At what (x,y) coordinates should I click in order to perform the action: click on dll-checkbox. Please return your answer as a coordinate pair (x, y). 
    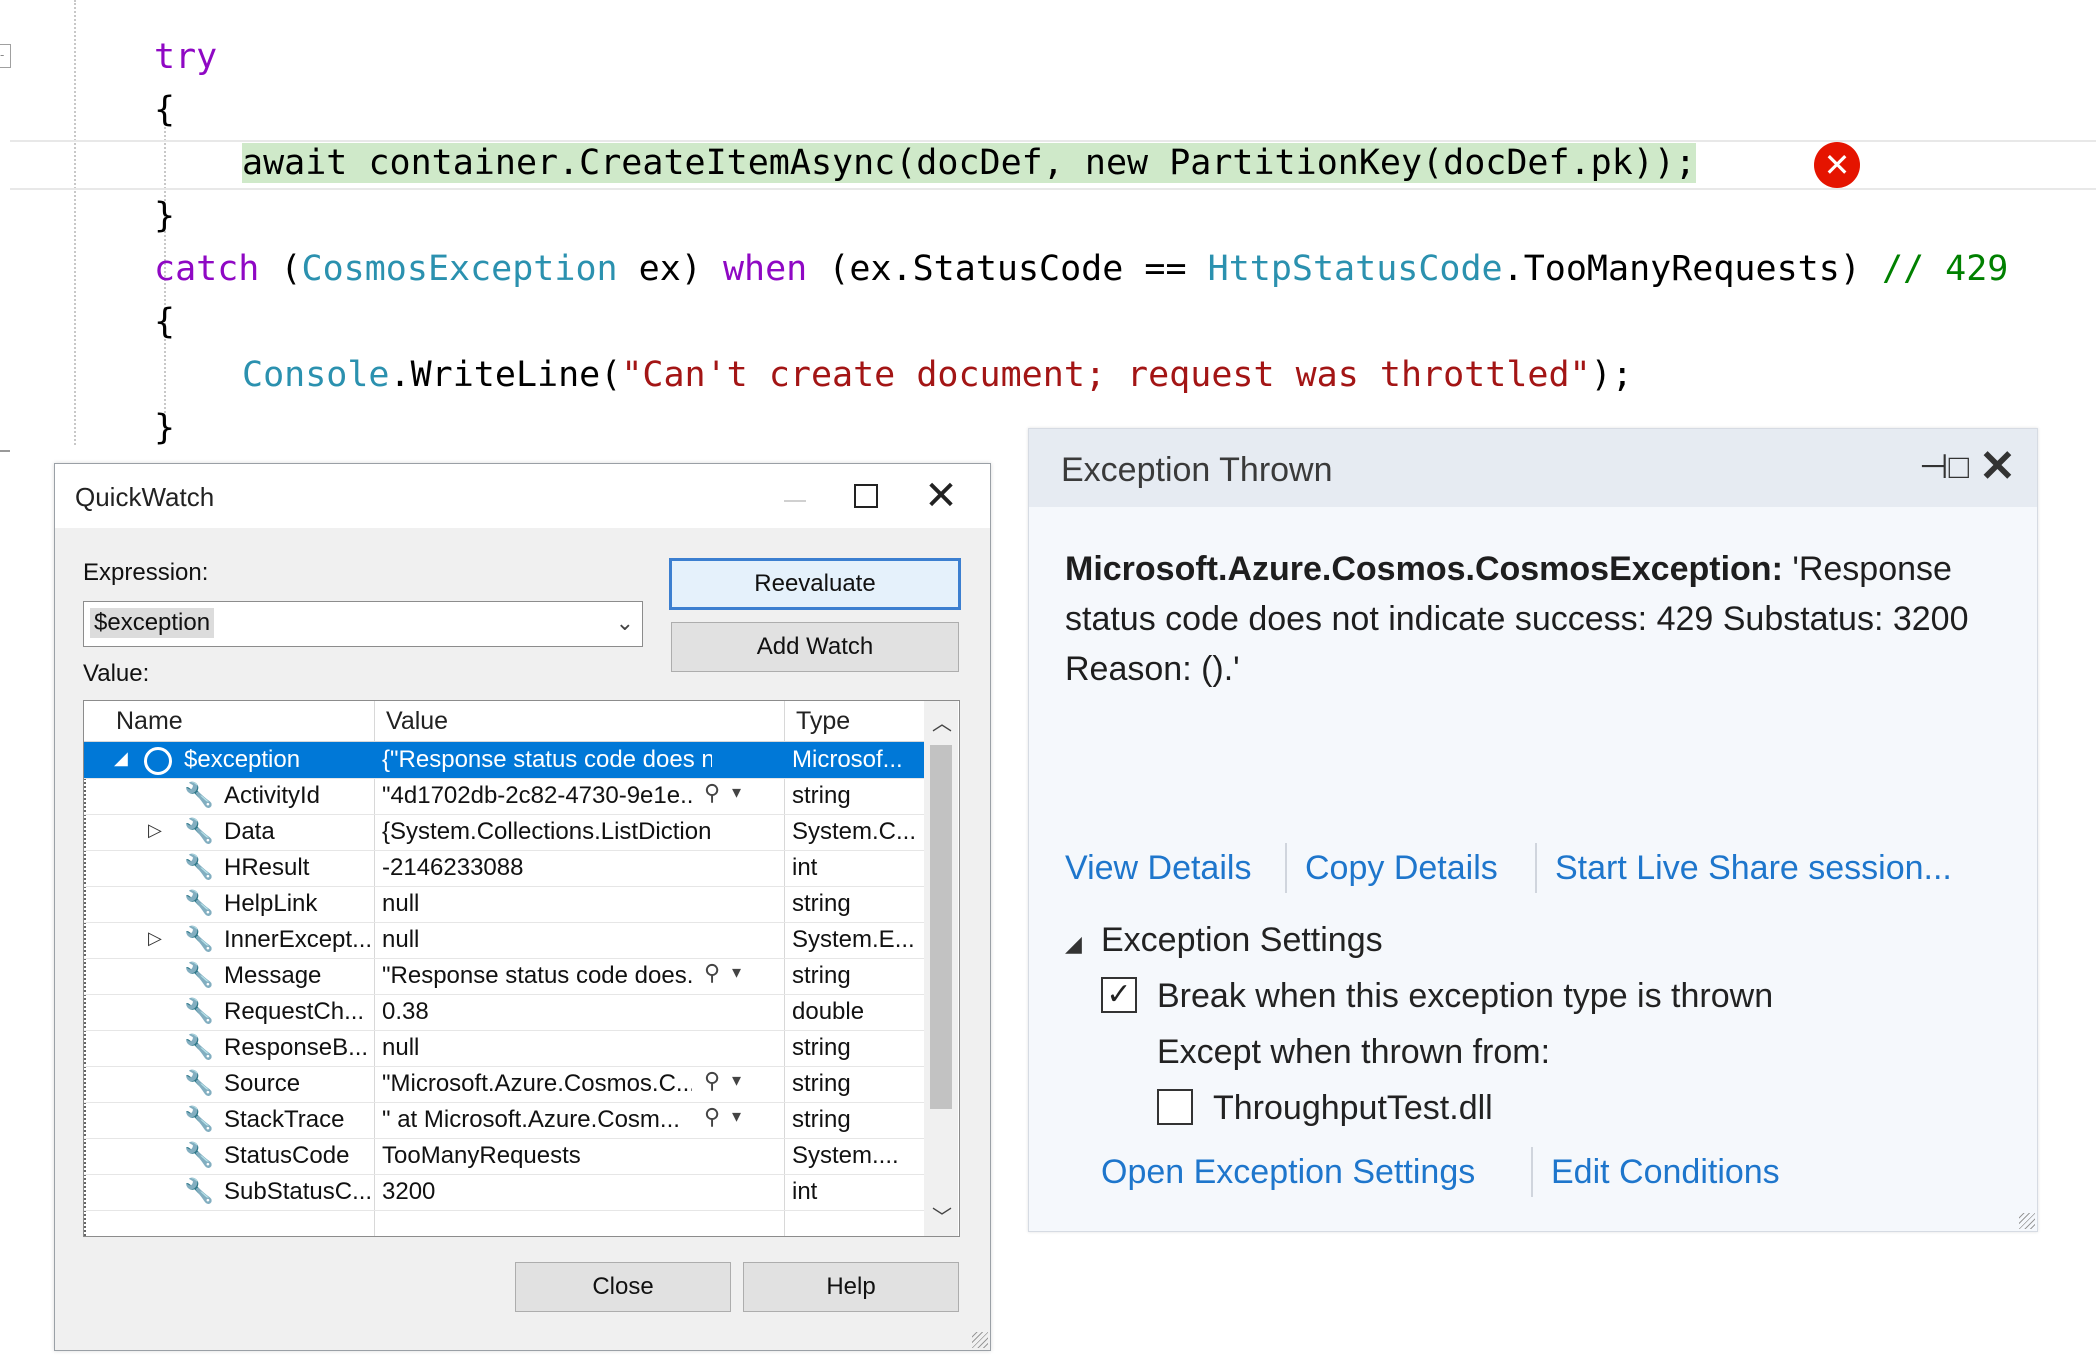
    Looking at the image, I should click on (1175, 1107).